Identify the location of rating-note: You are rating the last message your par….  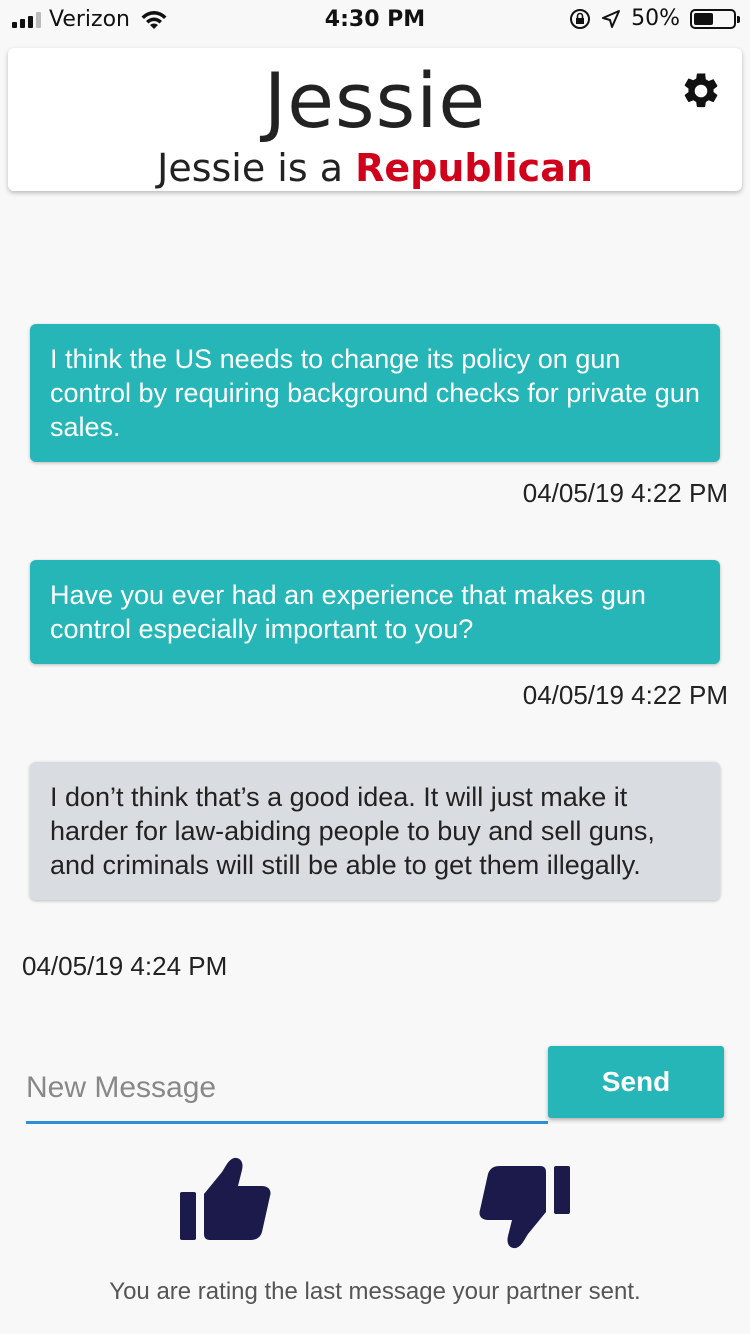
(375, 1291).